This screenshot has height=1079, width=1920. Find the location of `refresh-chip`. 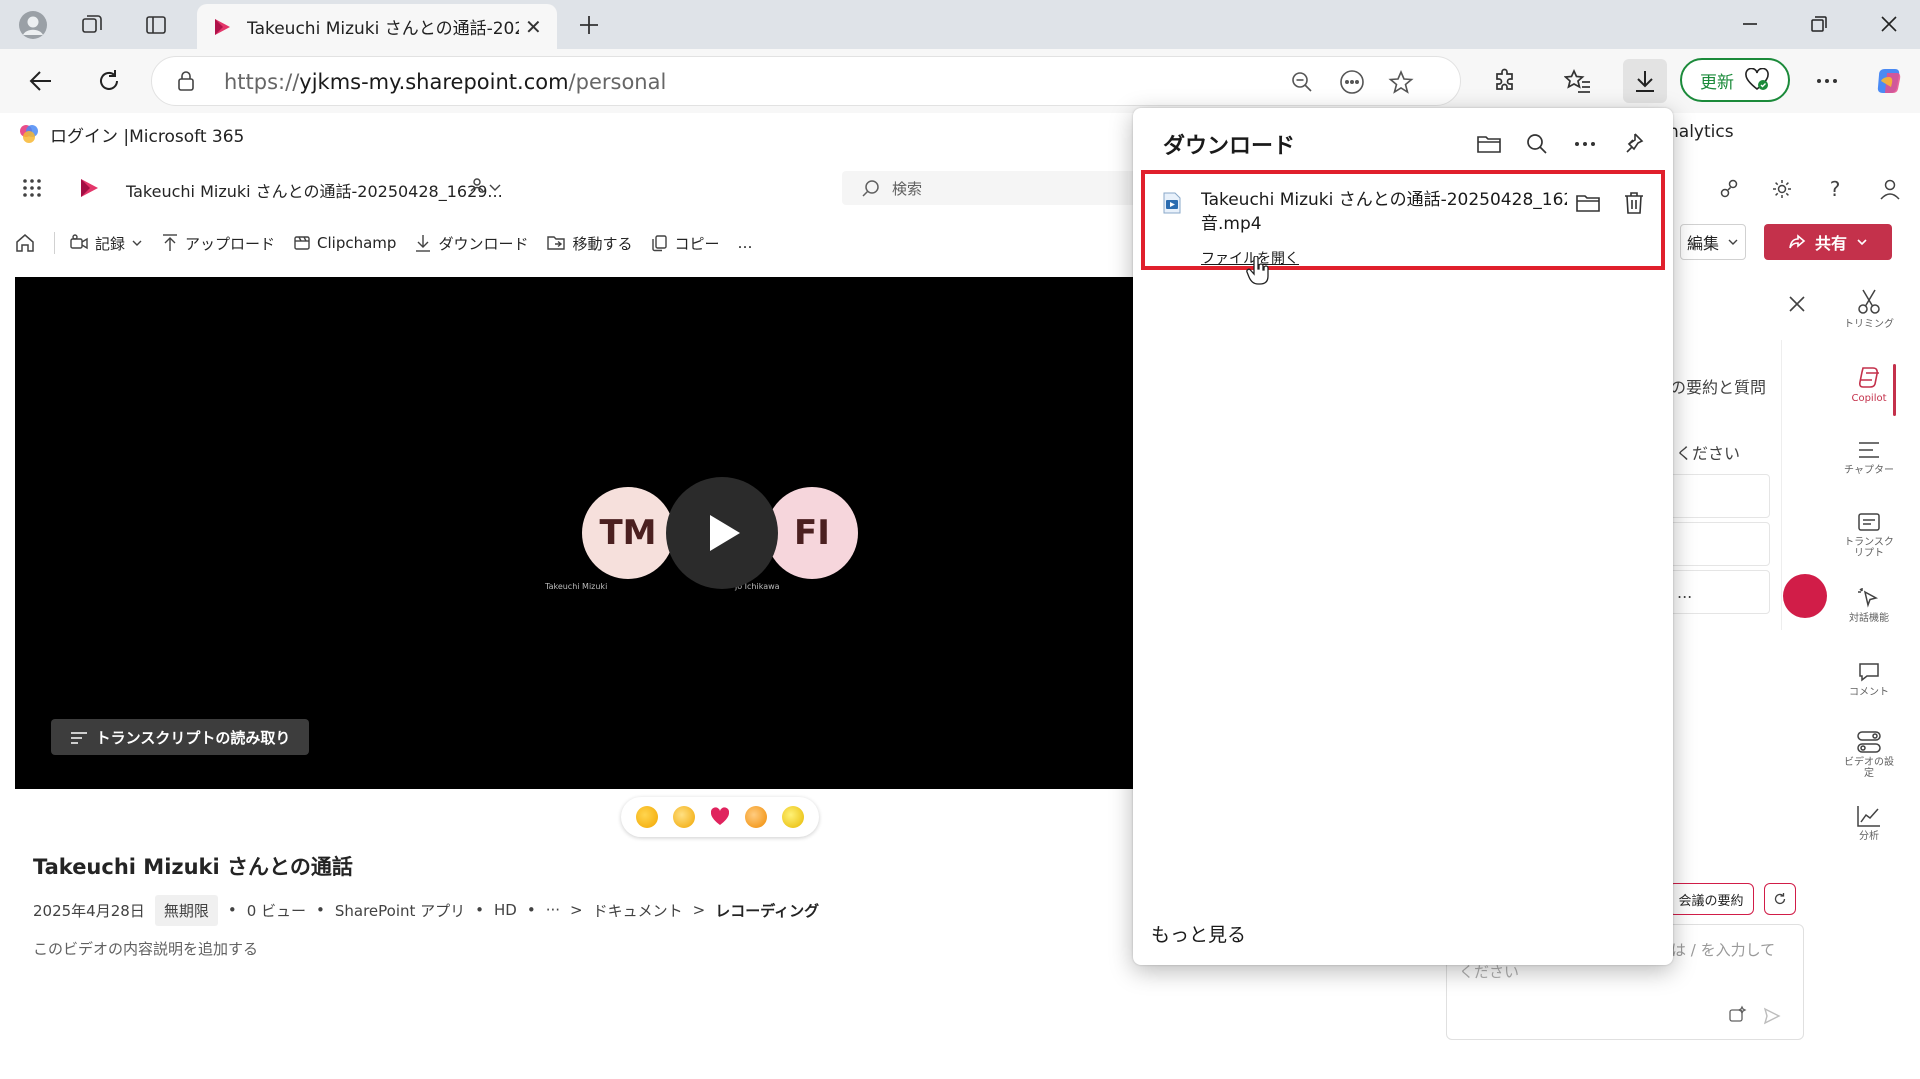

refresh-chip is located at coordinates (1780, 899).